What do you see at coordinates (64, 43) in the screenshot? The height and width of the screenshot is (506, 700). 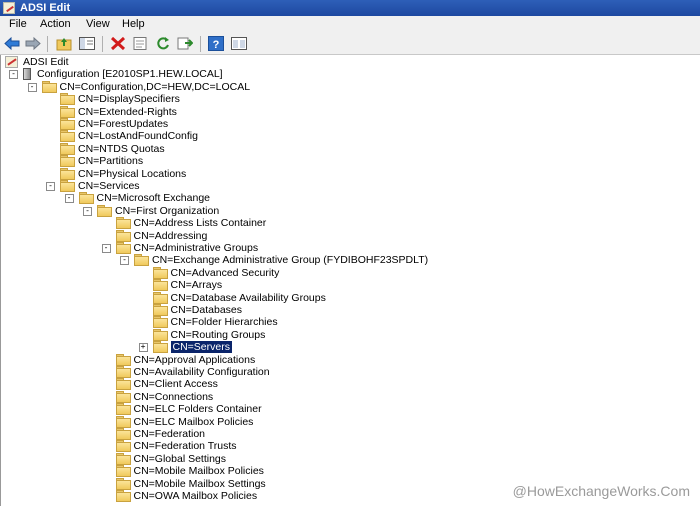 I see `up-folder-icon` at bounding box center [64, 43].